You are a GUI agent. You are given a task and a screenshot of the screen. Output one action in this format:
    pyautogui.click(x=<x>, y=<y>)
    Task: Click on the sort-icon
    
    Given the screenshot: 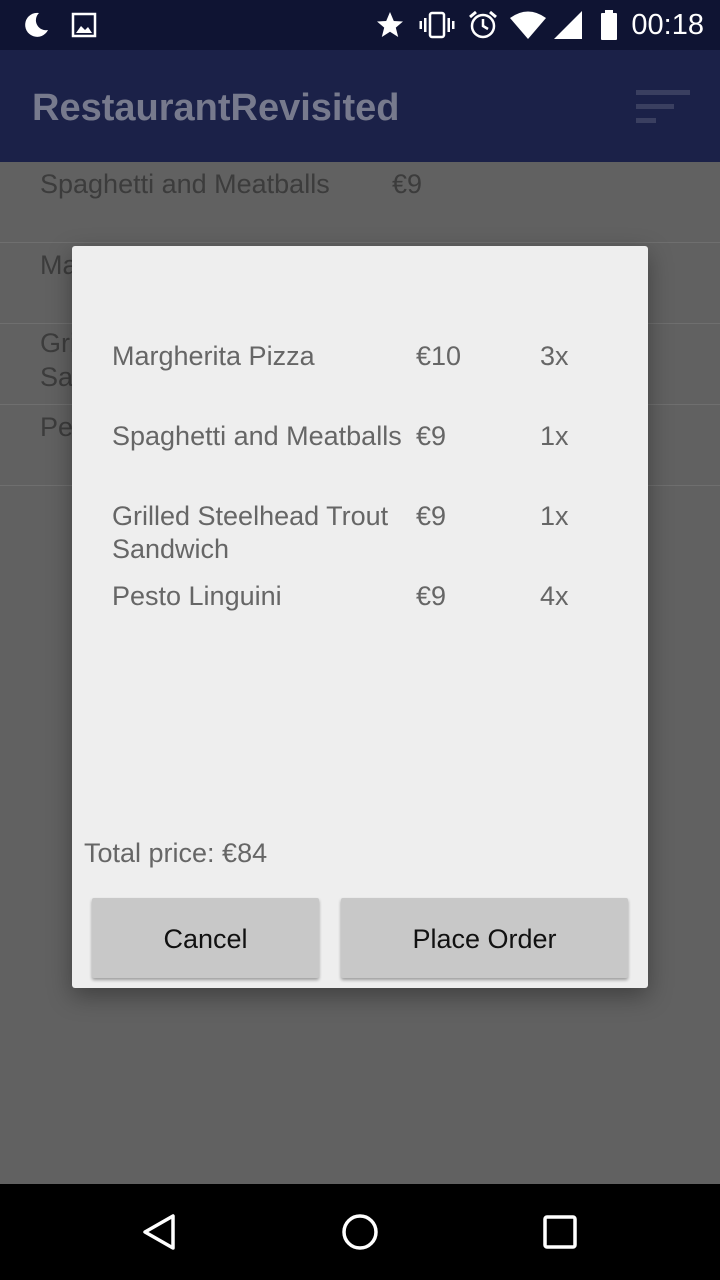 What is the action you would take?
    pyautogui.click(x=664, y=108)
    